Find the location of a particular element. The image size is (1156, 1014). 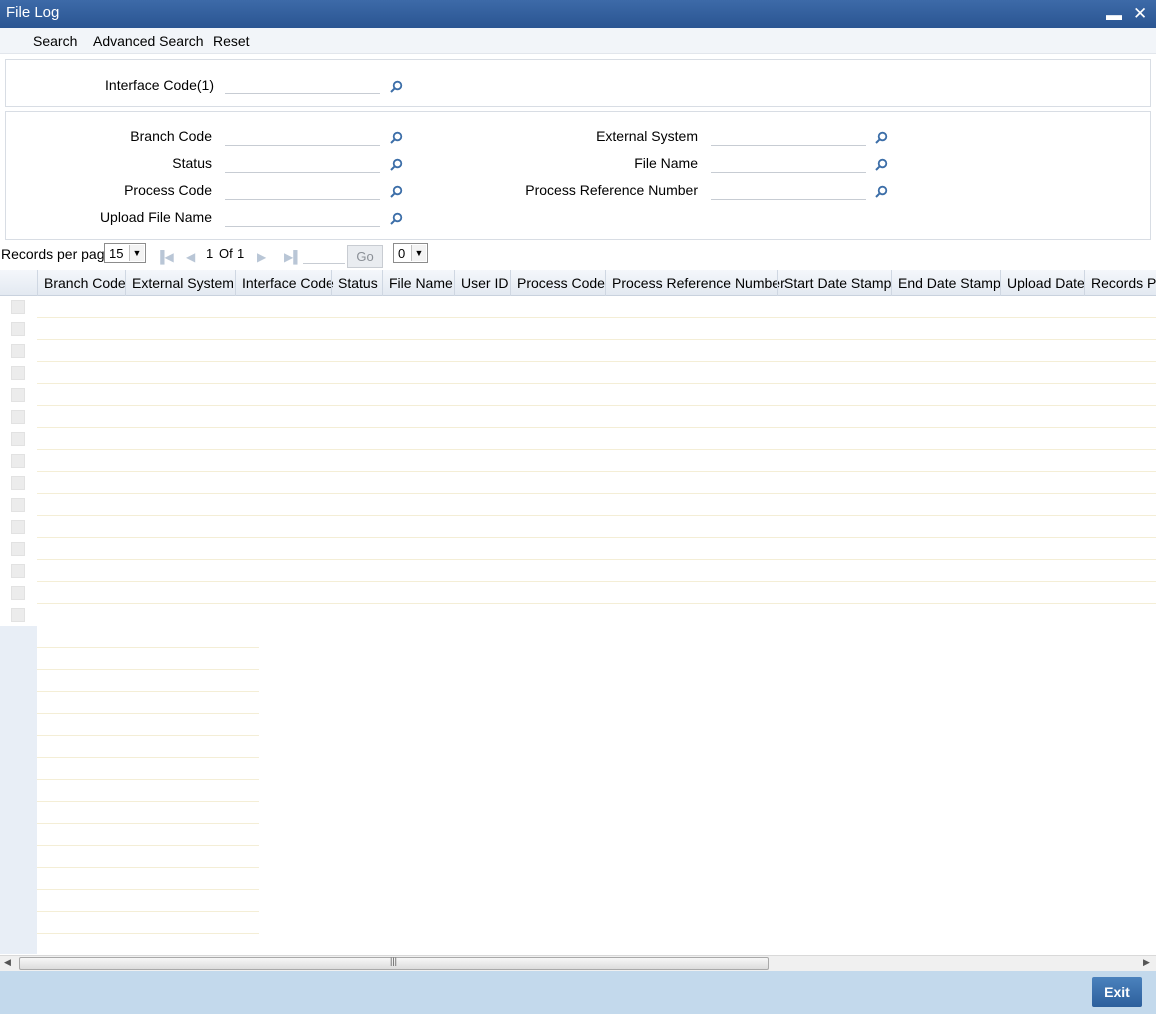

go-button: Go is located at coordinates (365, 256).